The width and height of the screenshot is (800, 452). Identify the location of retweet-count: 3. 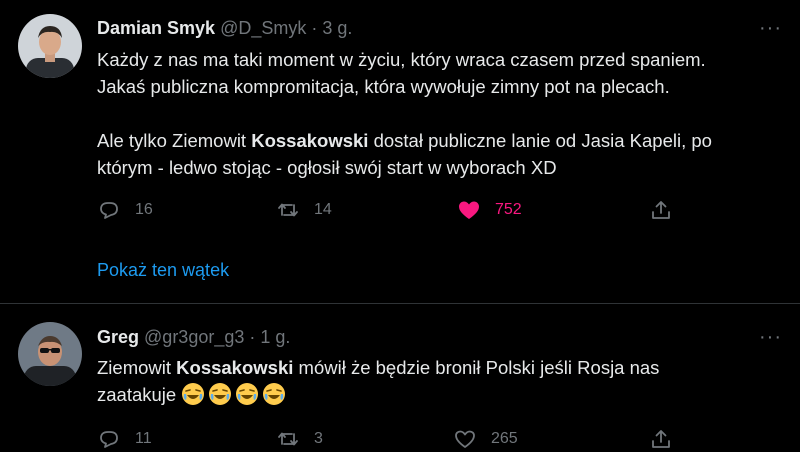
(318, 438).